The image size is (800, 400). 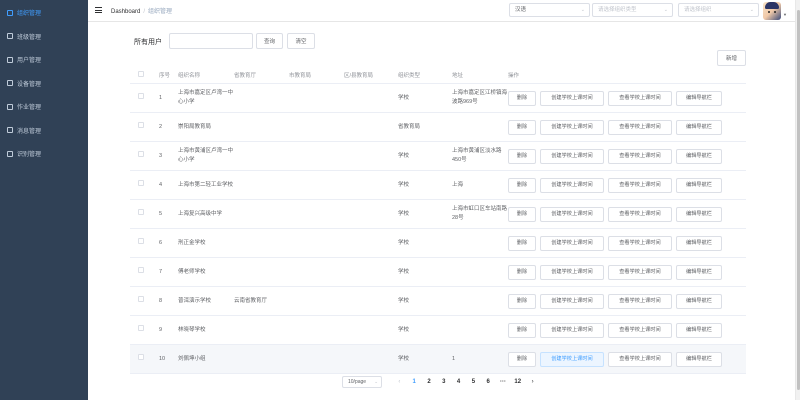 What do you see at coordinates (438, 359) in the screenshot?
I see `table-row: 10 刘佩坤小组 学校 1 删除 创建学校上课时间 查看学校上课时间 编辑导航栏` at bounding box center [438, 359].